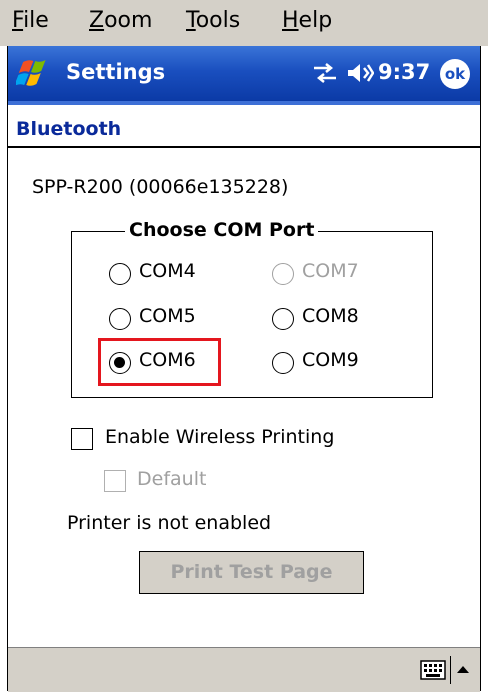  I want to click on default-label: Default, so click(171, 479).